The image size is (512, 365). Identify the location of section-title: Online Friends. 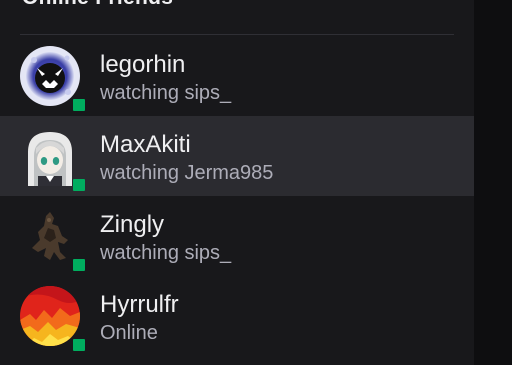
(97, 5).